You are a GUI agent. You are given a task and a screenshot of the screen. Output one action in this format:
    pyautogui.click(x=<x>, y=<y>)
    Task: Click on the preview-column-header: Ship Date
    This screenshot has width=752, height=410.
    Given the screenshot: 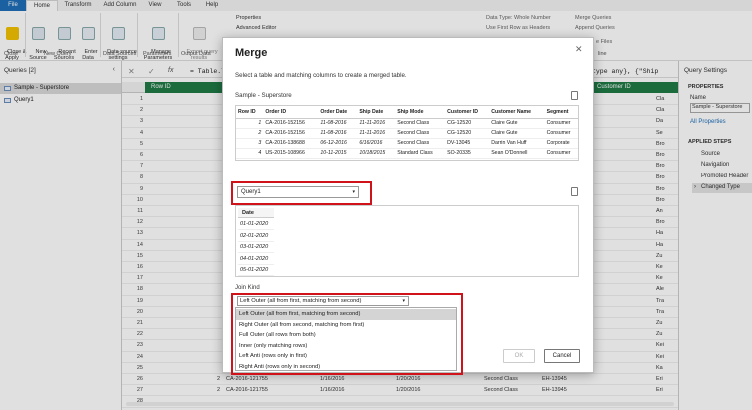 What is the action you would take?
    pyautogui.click(x=376, y=112)
    